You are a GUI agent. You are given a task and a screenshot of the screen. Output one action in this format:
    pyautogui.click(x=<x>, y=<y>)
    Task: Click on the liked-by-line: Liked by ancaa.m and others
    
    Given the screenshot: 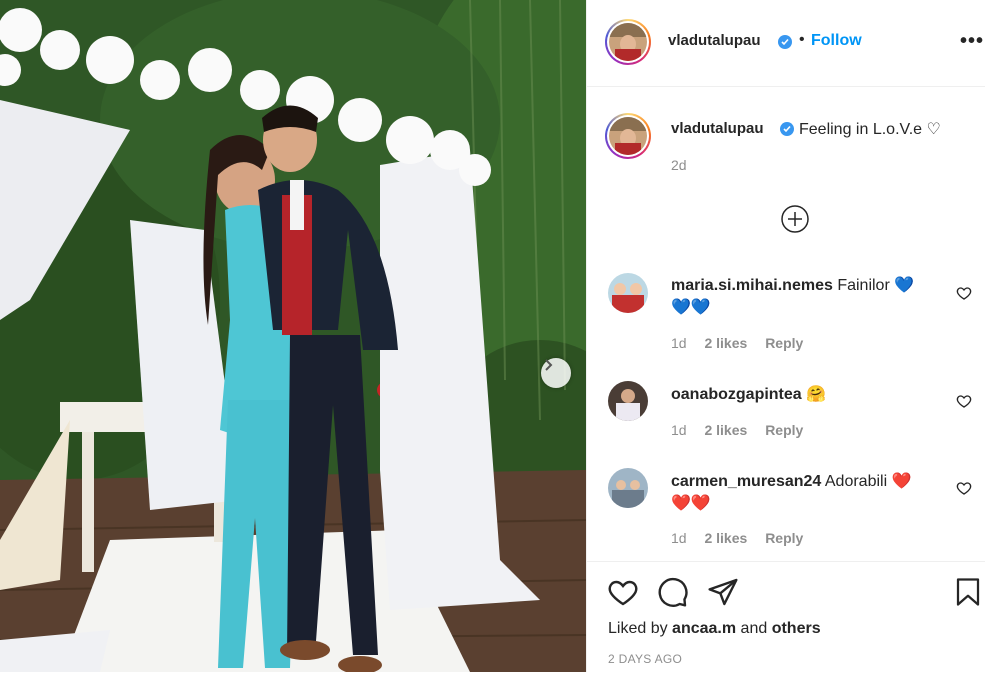 What is the action you would take?
    pyautogui.click(x=714, y=629)
    